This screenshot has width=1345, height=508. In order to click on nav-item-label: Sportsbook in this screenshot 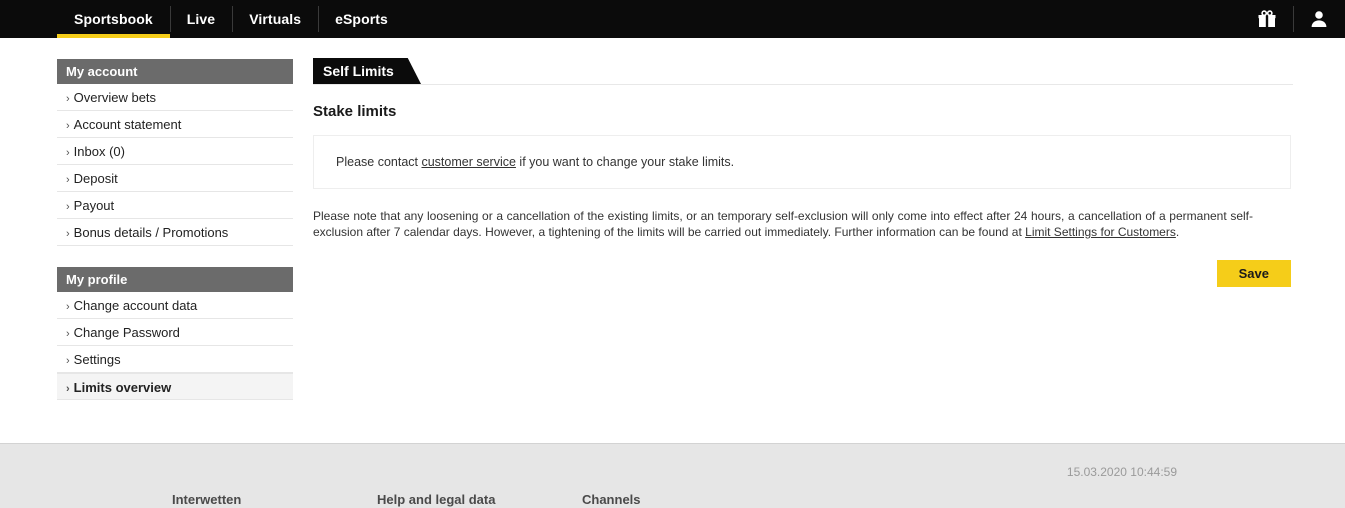, I will do `click(113, 19)`.